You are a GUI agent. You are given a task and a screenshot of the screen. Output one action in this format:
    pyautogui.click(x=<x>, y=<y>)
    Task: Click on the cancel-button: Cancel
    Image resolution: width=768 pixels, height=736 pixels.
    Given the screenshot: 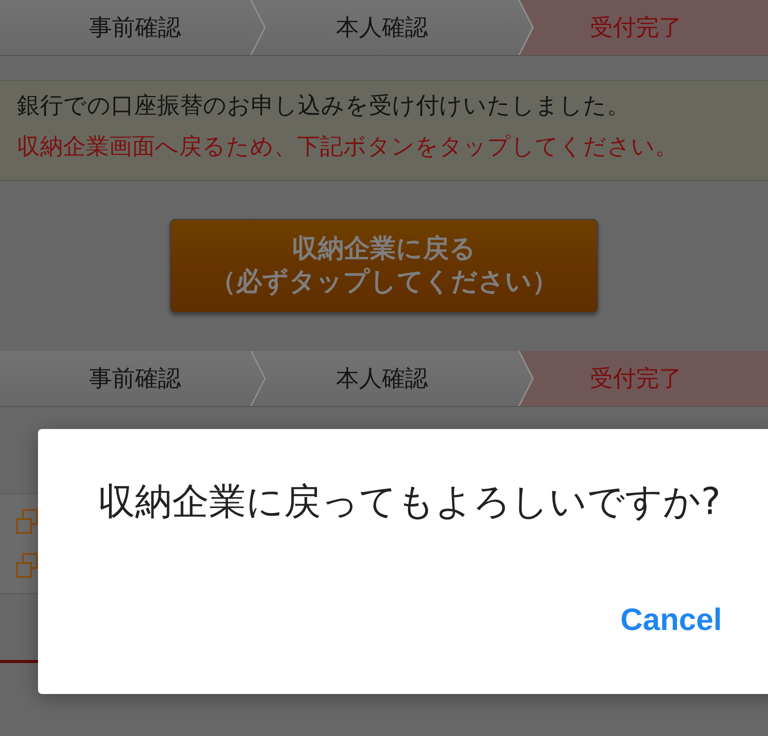 What is the action you would take?
    pyautogui.click(x=671, y=620)
    